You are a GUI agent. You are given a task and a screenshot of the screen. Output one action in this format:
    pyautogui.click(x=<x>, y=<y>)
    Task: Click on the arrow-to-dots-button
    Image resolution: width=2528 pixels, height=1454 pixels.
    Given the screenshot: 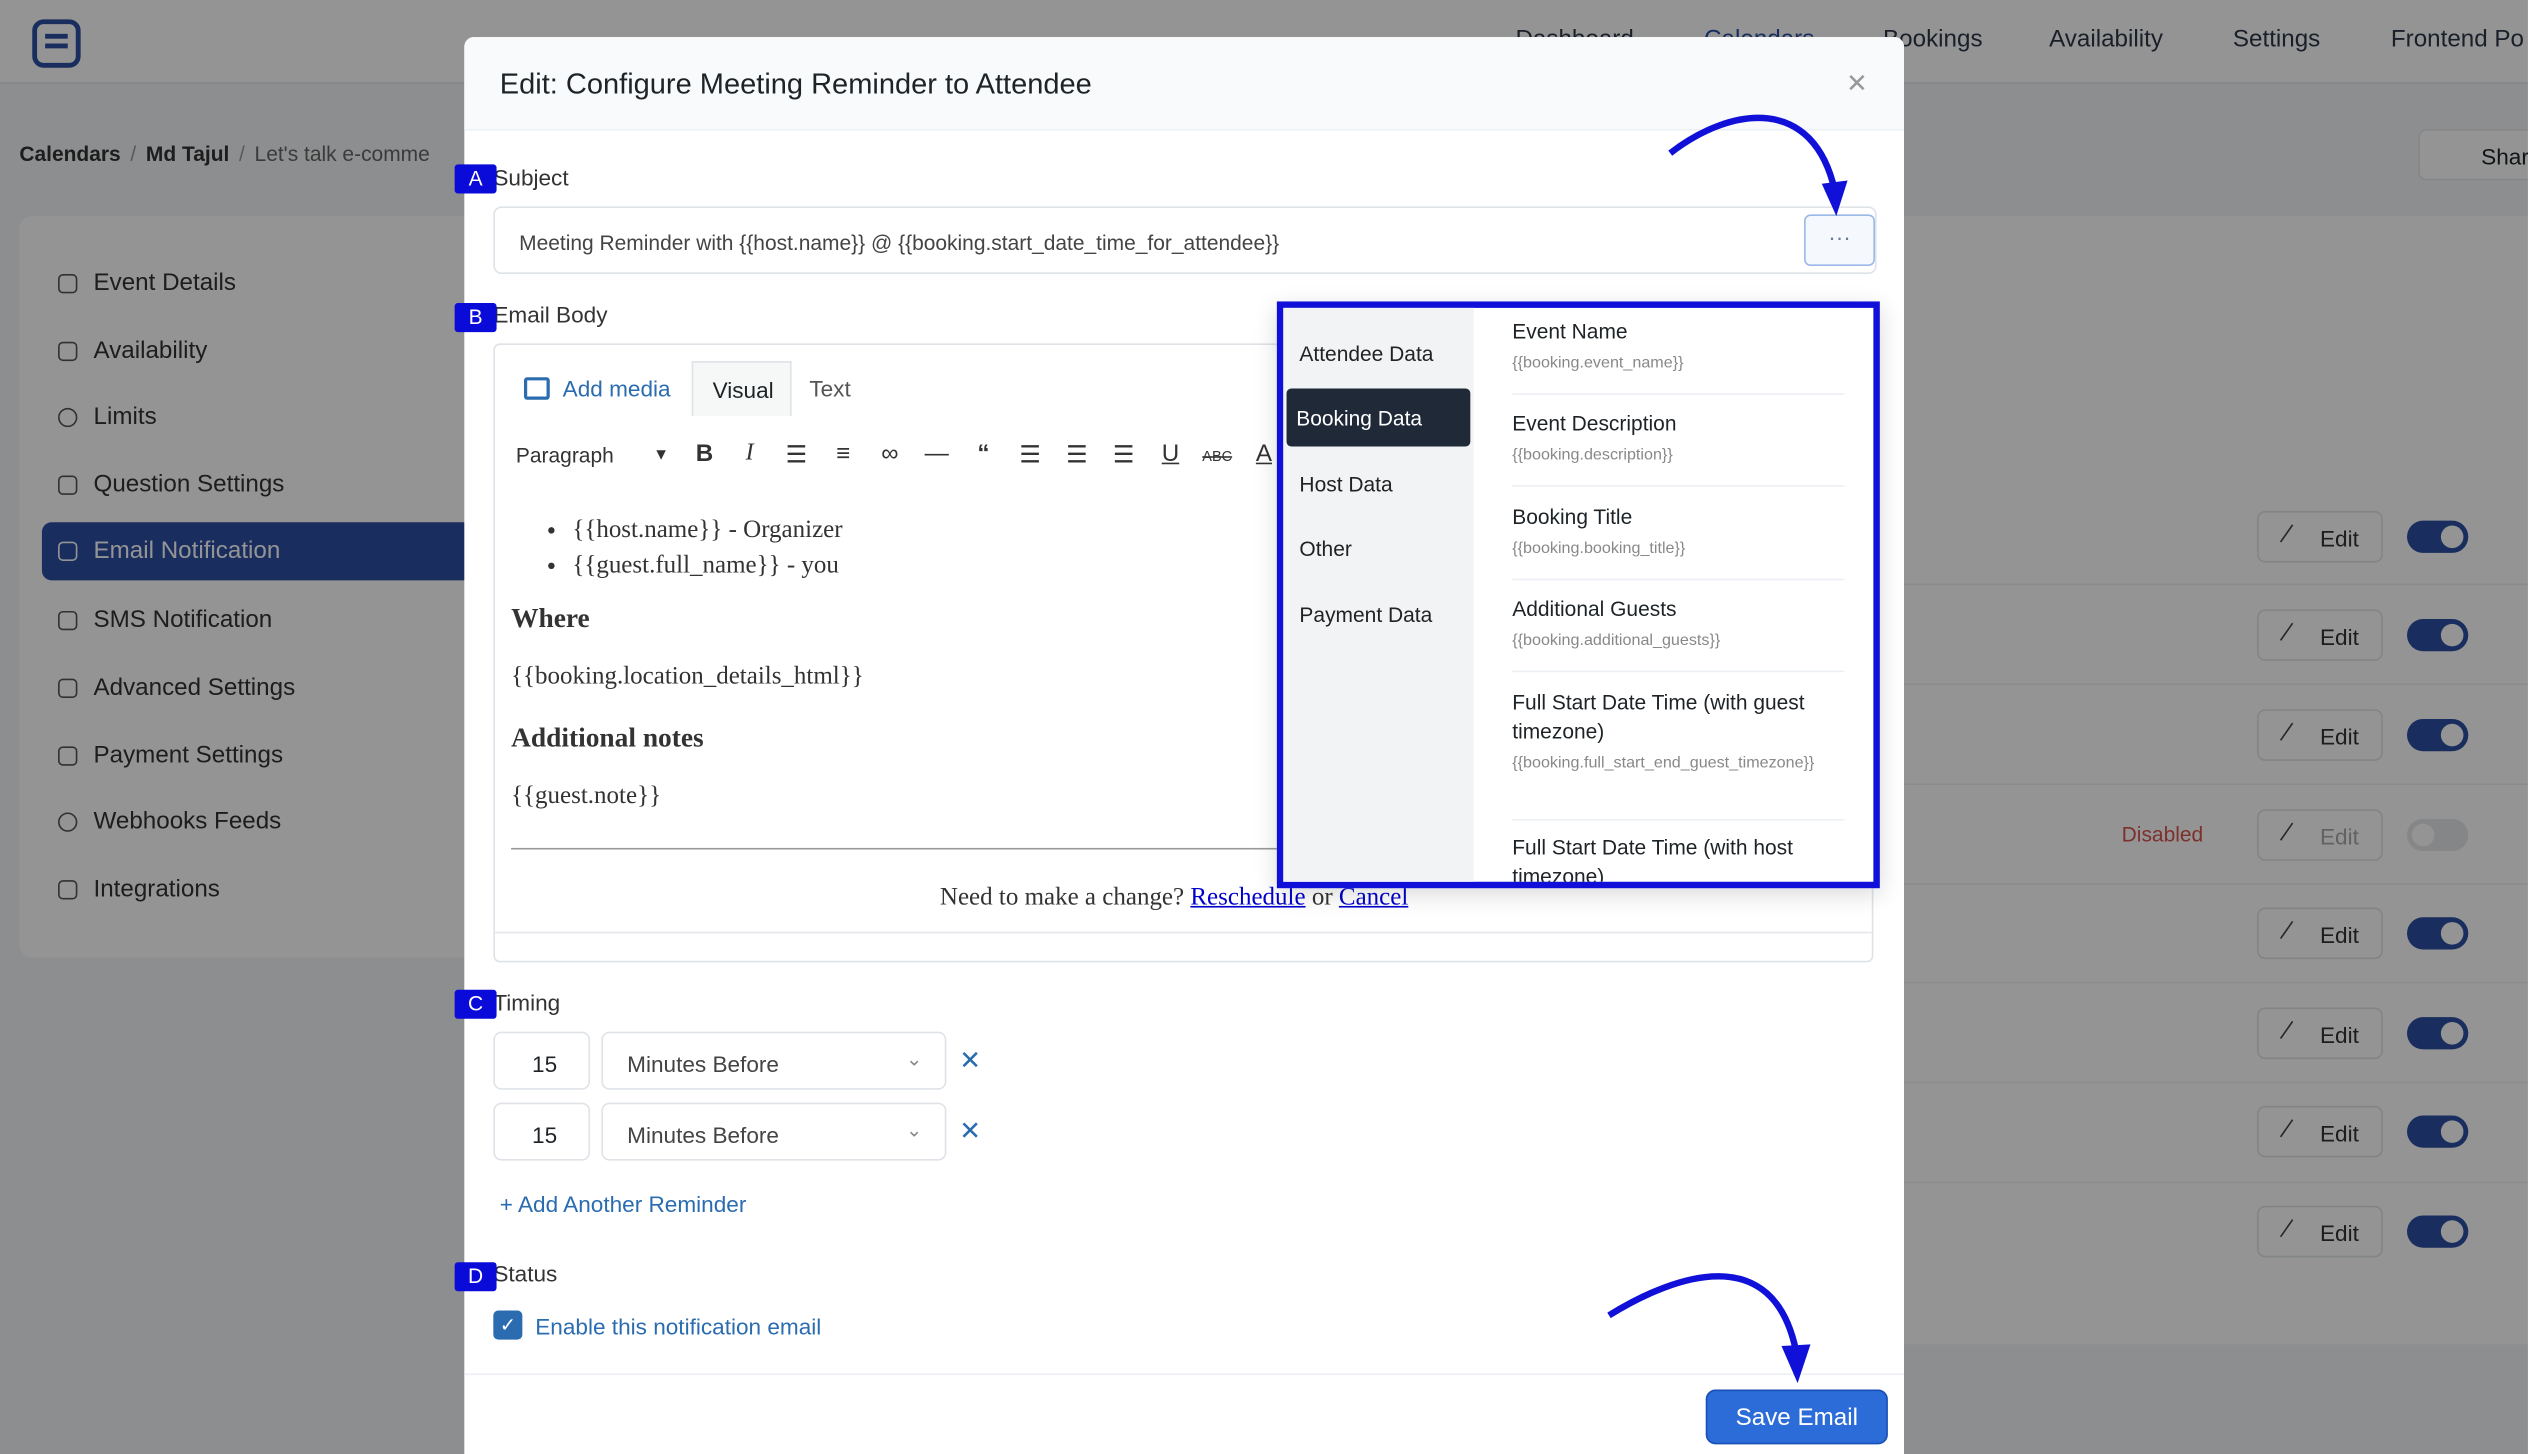 What is the action you would take?
    pyautogui.click(x=1753, y=152)
    